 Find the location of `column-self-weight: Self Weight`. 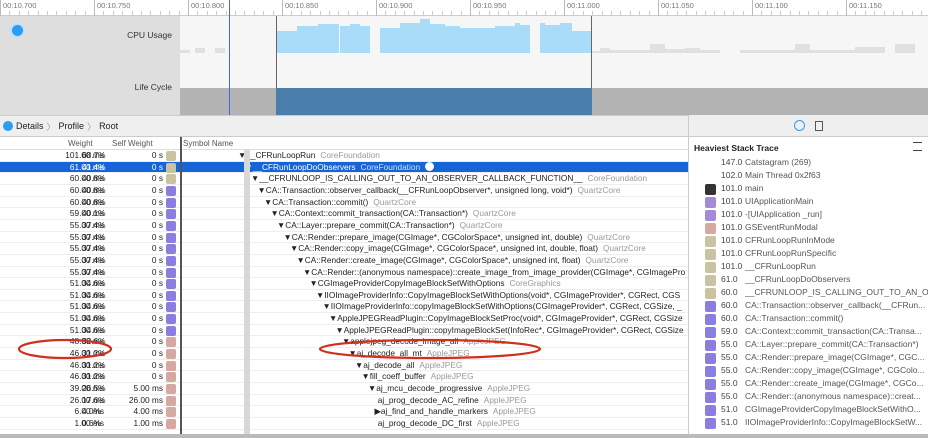

column-self-weight: Self Weight is located at coordinates (132, 143).